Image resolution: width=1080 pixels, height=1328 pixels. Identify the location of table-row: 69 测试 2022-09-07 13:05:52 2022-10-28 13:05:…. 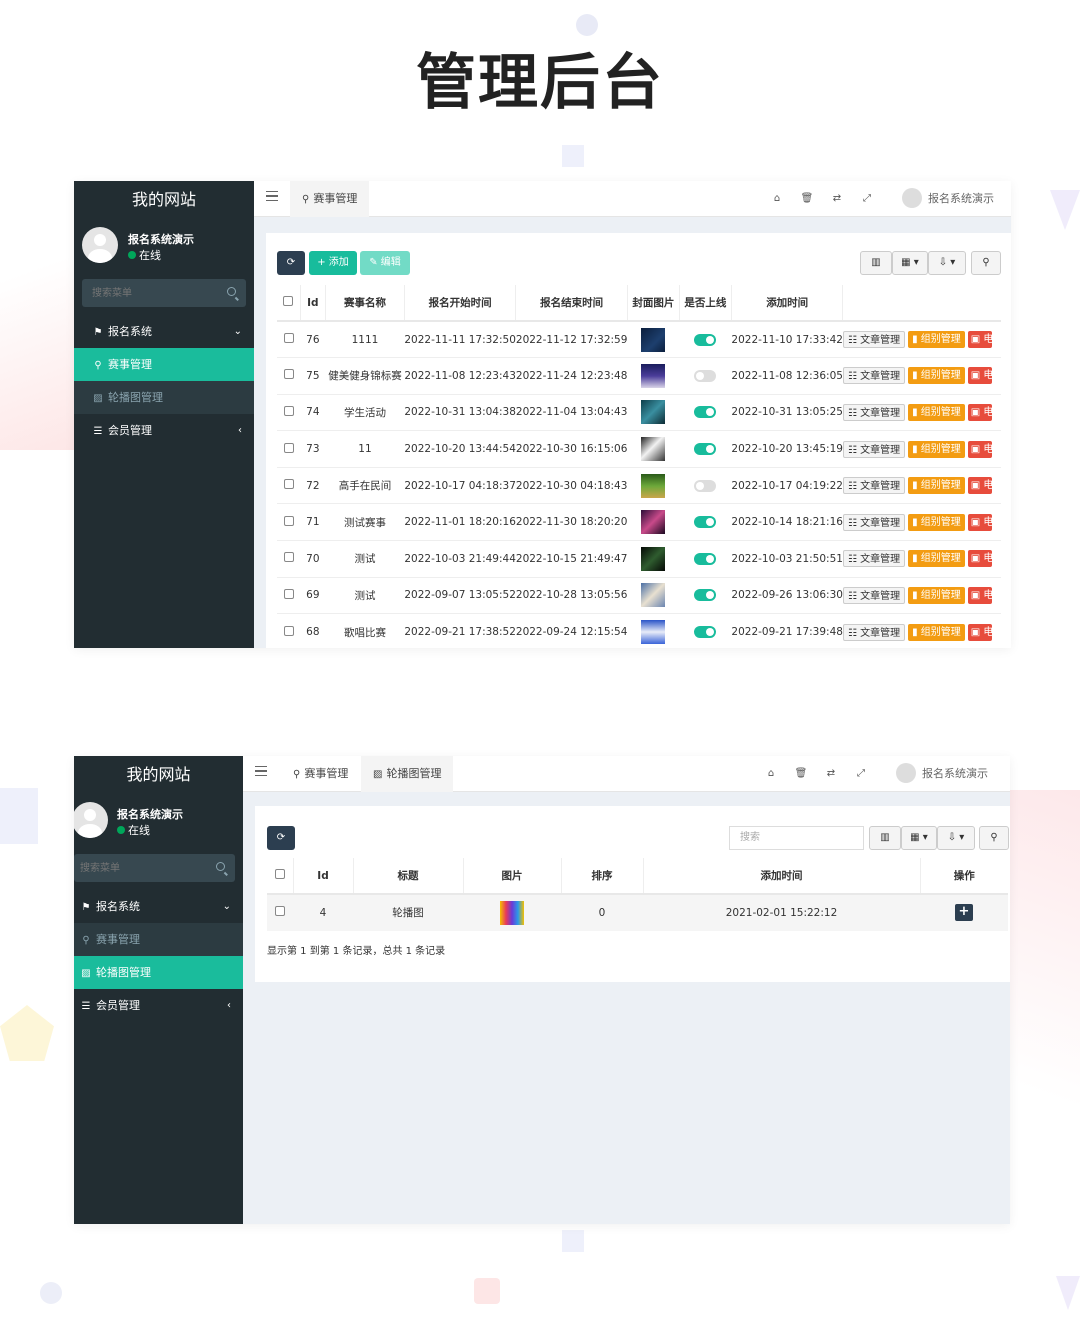
(639, 595).